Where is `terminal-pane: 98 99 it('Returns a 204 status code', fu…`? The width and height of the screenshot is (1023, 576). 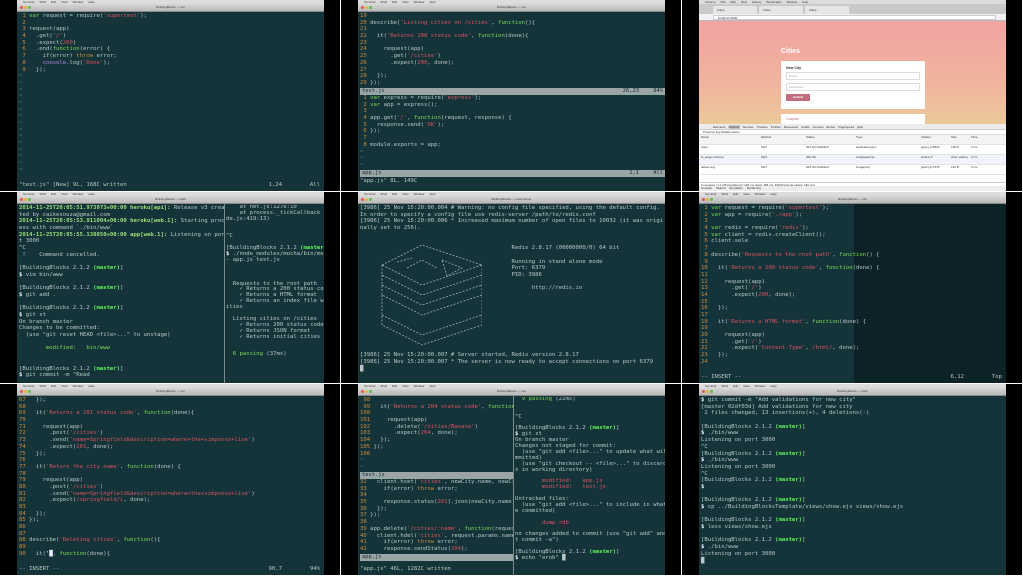 terminal-pane: 98 99 it('Returns a 204 status code', fu… is located at coordinates (436, 438).